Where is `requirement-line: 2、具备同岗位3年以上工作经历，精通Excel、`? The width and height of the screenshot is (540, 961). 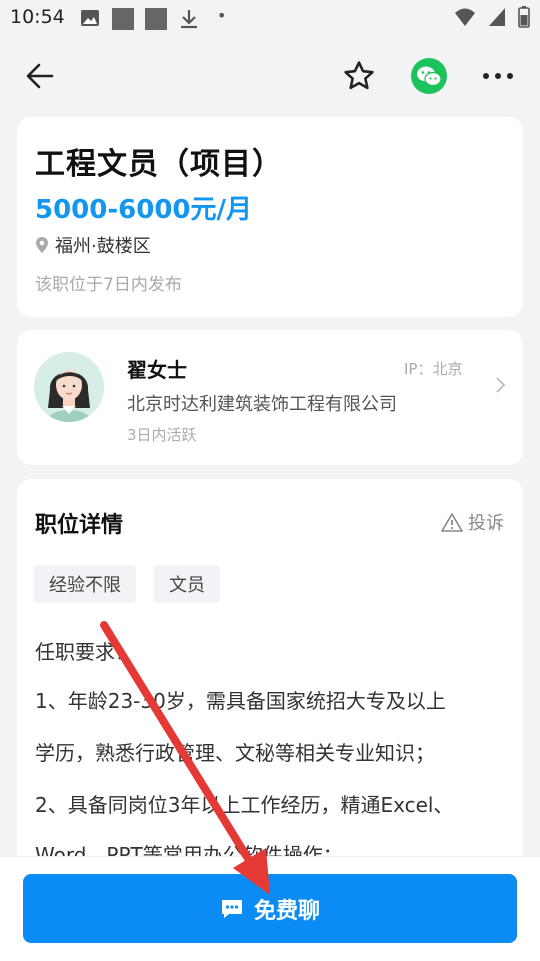 requirement-line: 2、具备同岗位3年以上工作经历，精通Excel、 is located at coordinates (244, 805).